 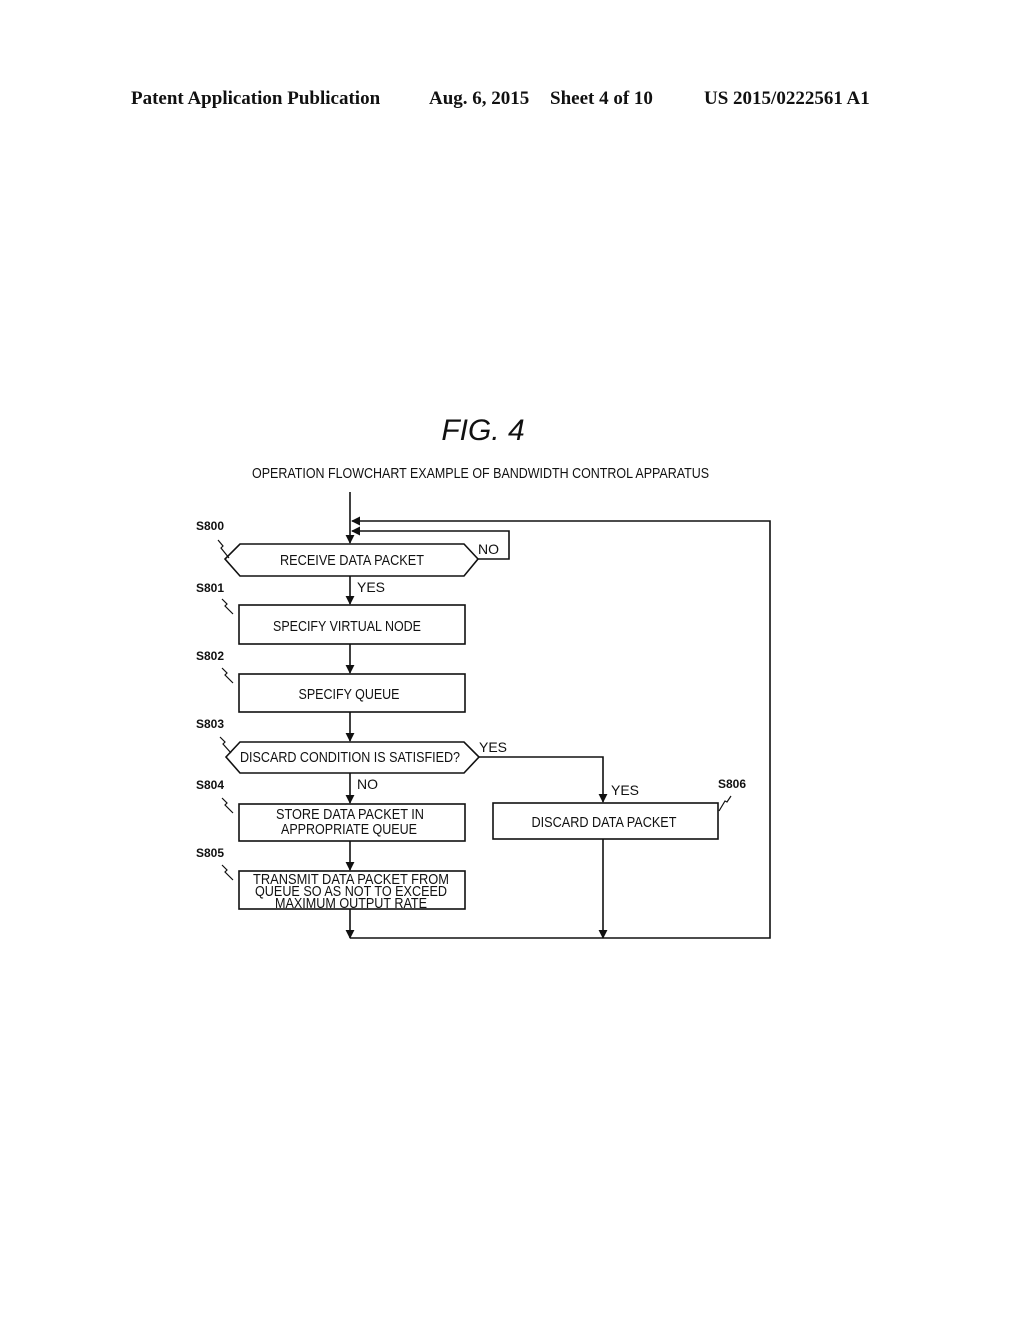 What do you see at coordinates (625, 790) in the screenshot?
I see `s806-yes-label: YES` at bounding box center [625, 790].